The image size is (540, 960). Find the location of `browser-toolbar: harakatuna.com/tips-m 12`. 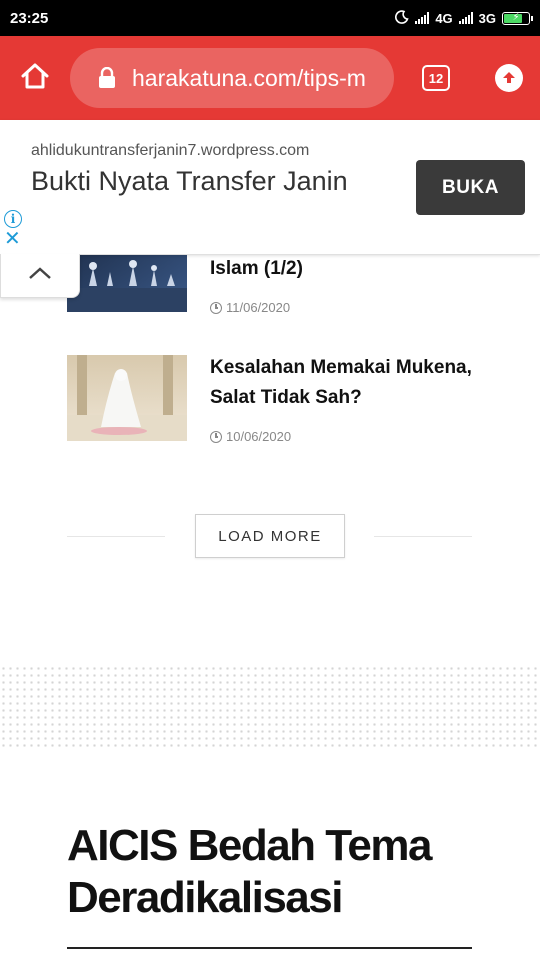

browser-toolbar: harakatuna.com/tips-m 12 is located at coordinates (270, 78).